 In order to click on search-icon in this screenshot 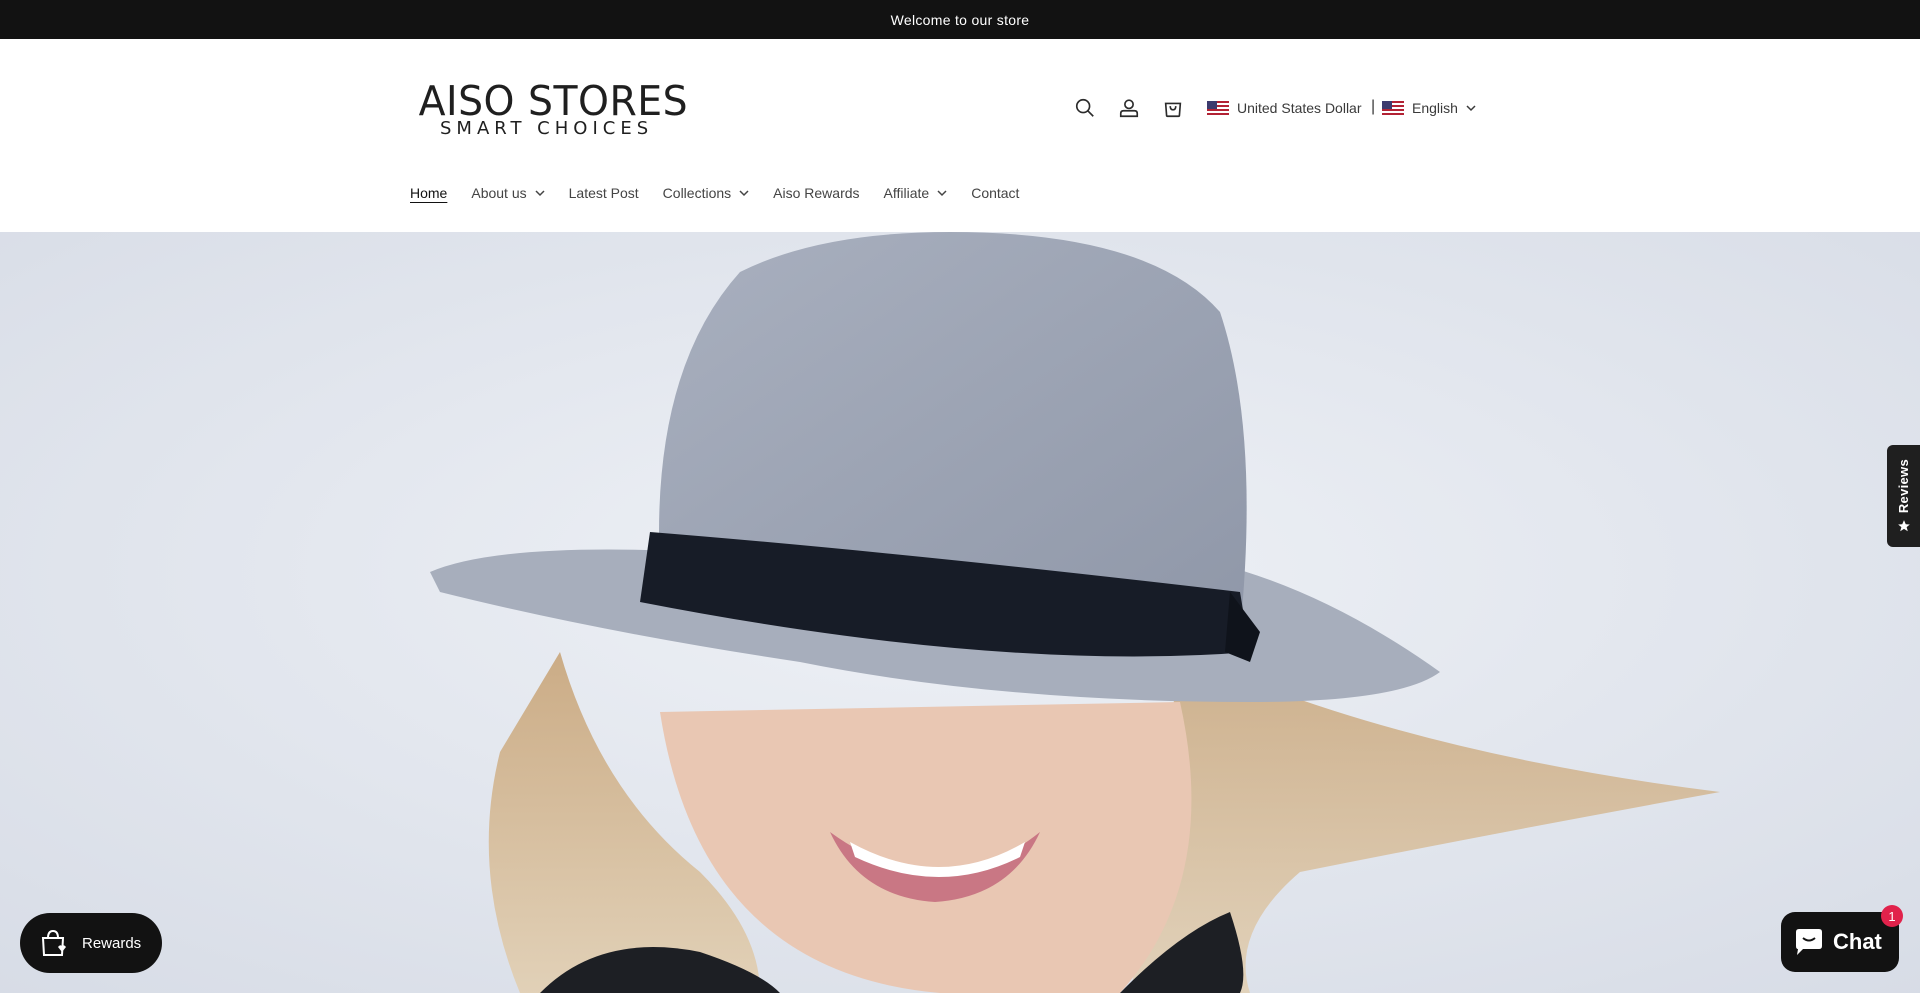, I will do `click(1085, 108)`.